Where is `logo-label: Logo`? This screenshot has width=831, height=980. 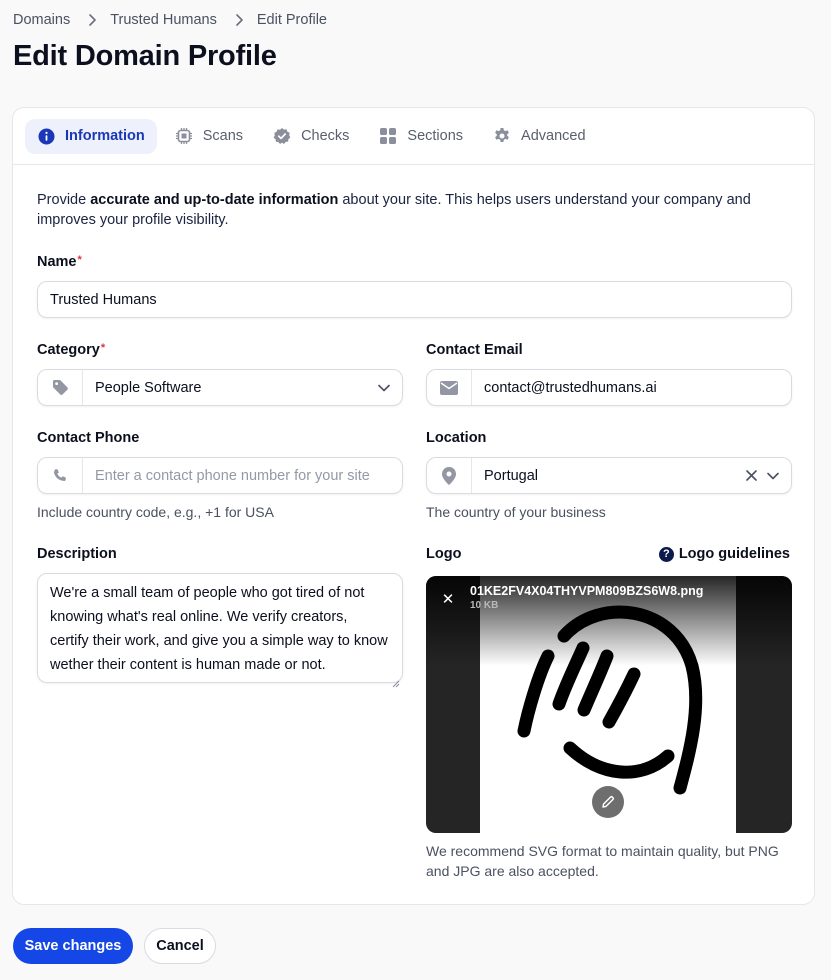
logo-label: Logo is located at coordinates (444, 554).